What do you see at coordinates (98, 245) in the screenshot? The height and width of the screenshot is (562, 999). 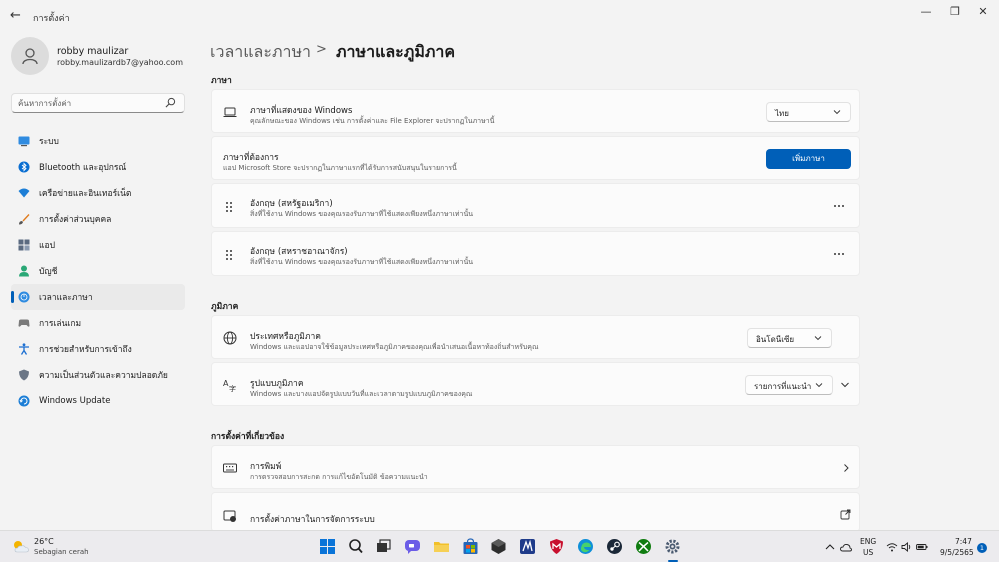 I see `sidebar-item-apps: แอป` at bounding box center [98, 245].